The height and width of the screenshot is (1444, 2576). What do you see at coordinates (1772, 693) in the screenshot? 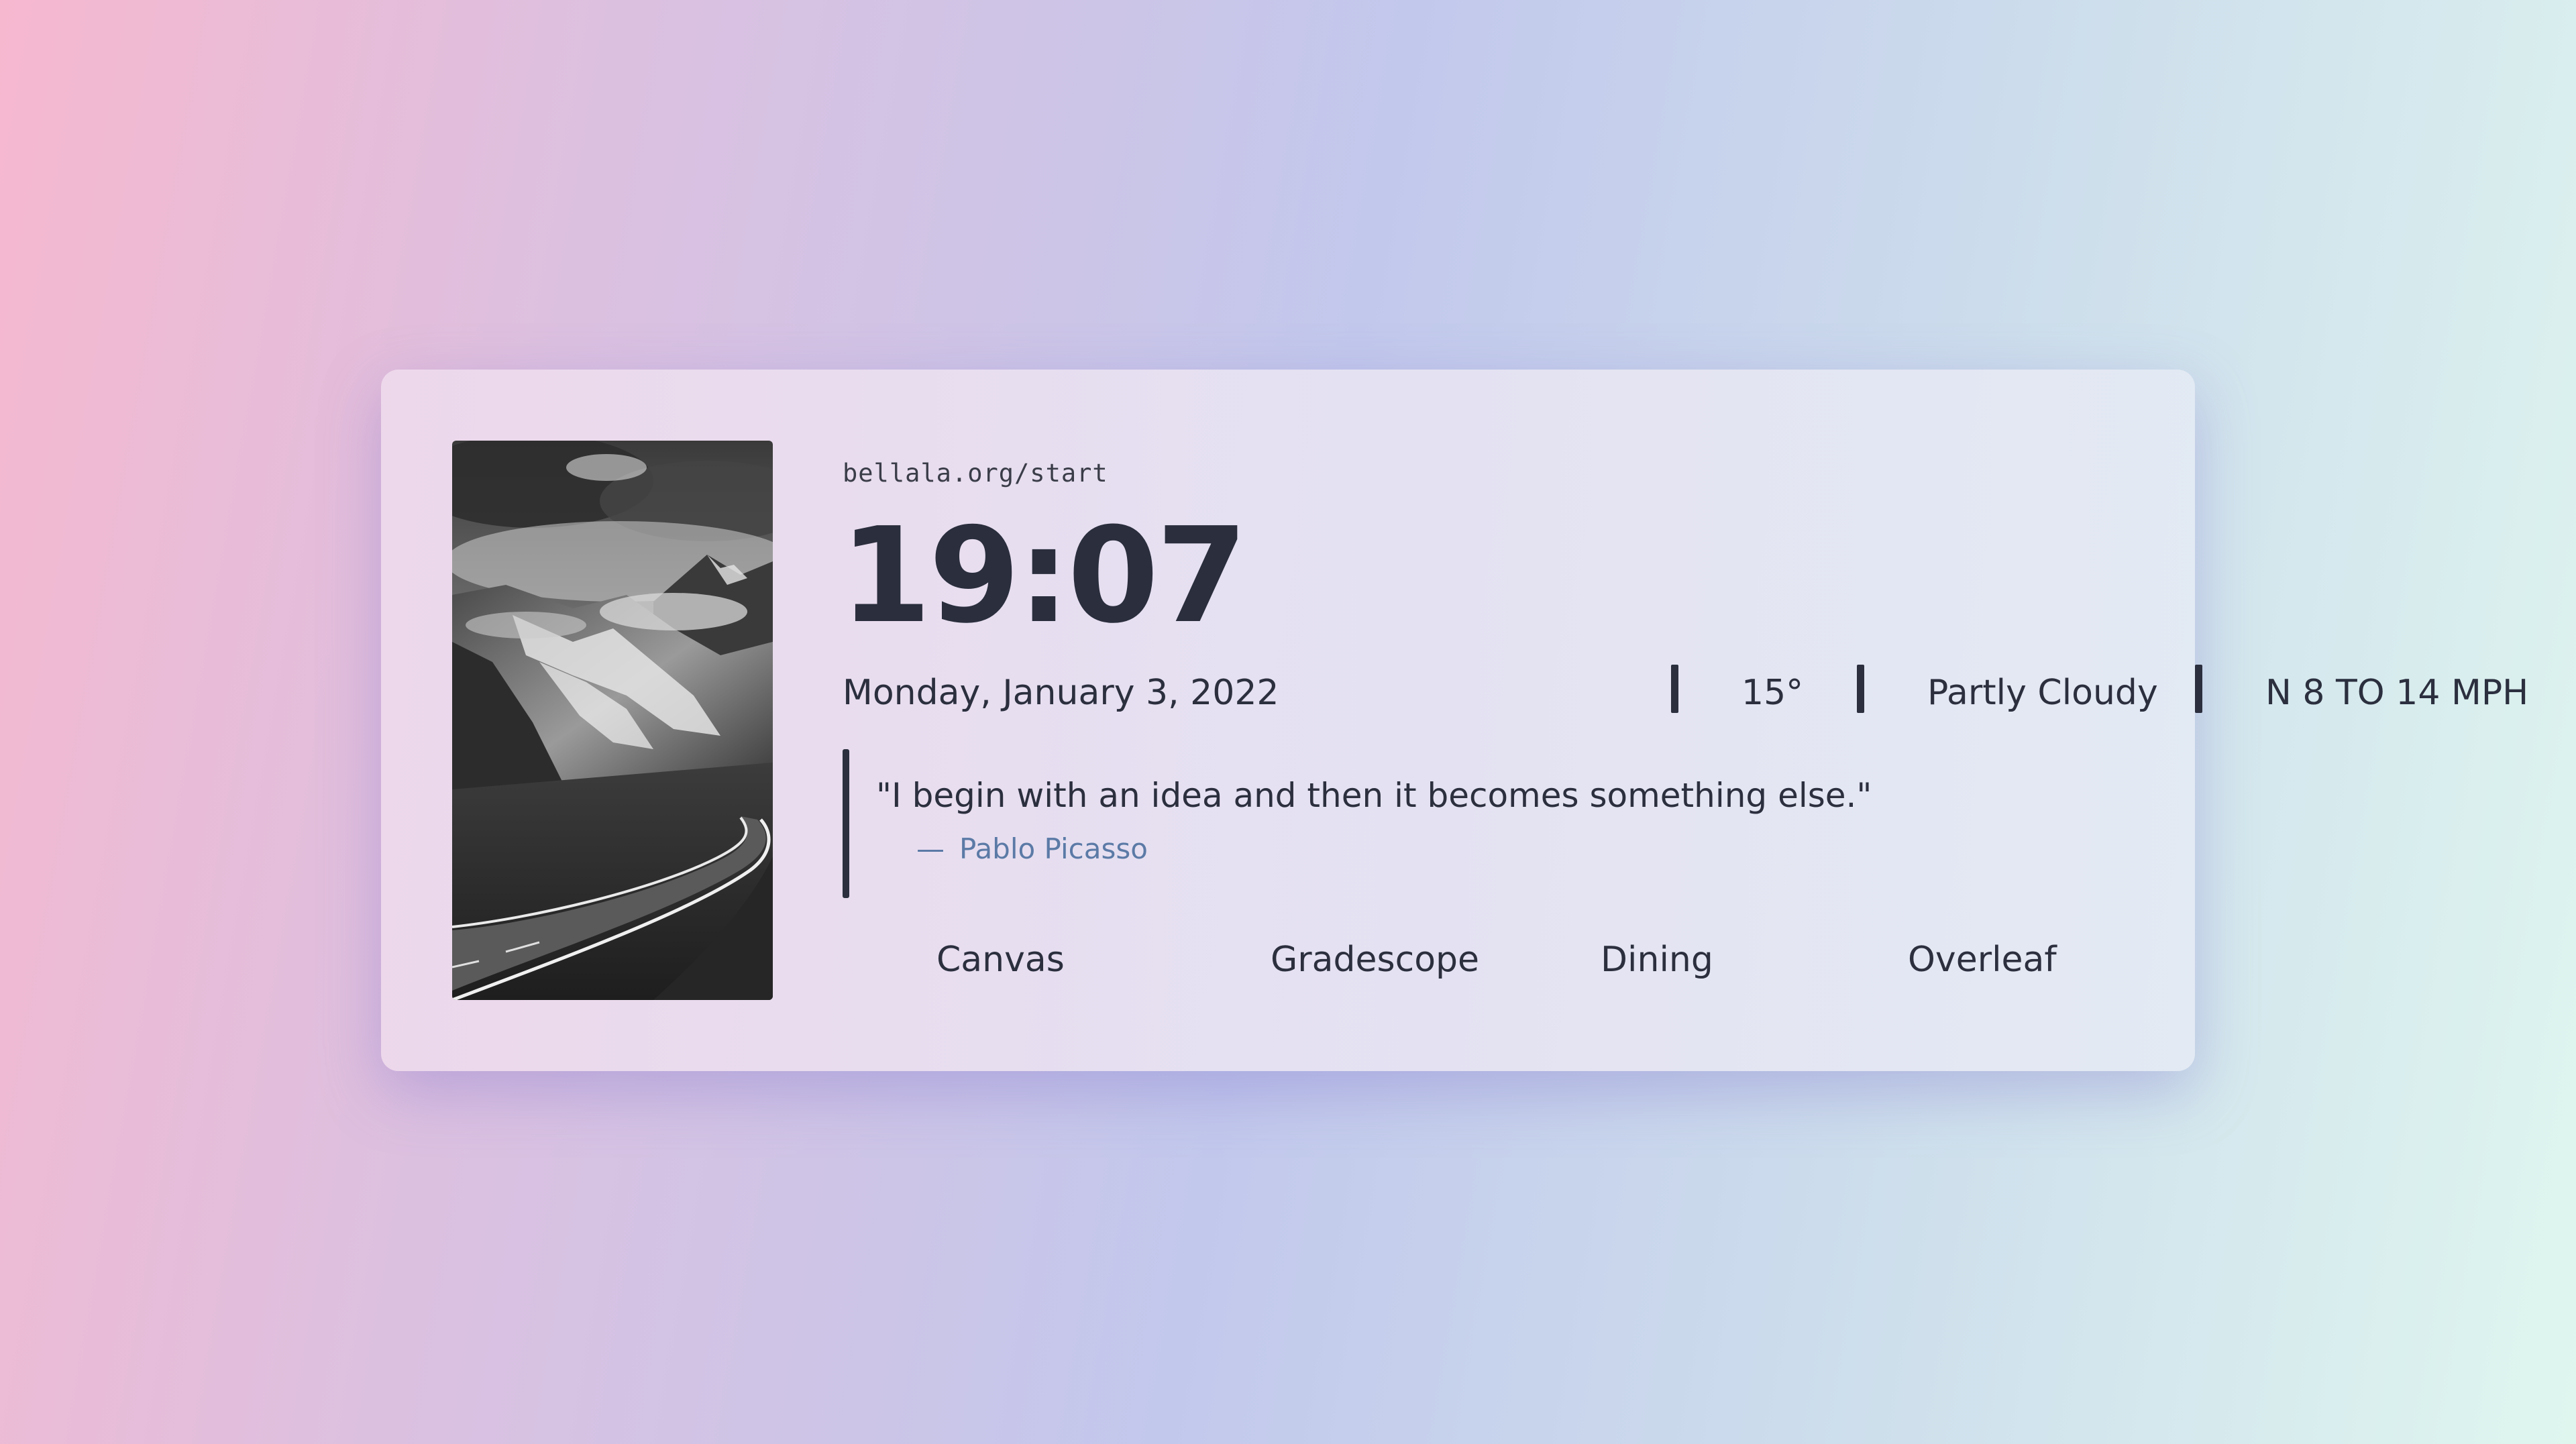
I see `temperature-label: 15°` at bounding box center [1772, 693].